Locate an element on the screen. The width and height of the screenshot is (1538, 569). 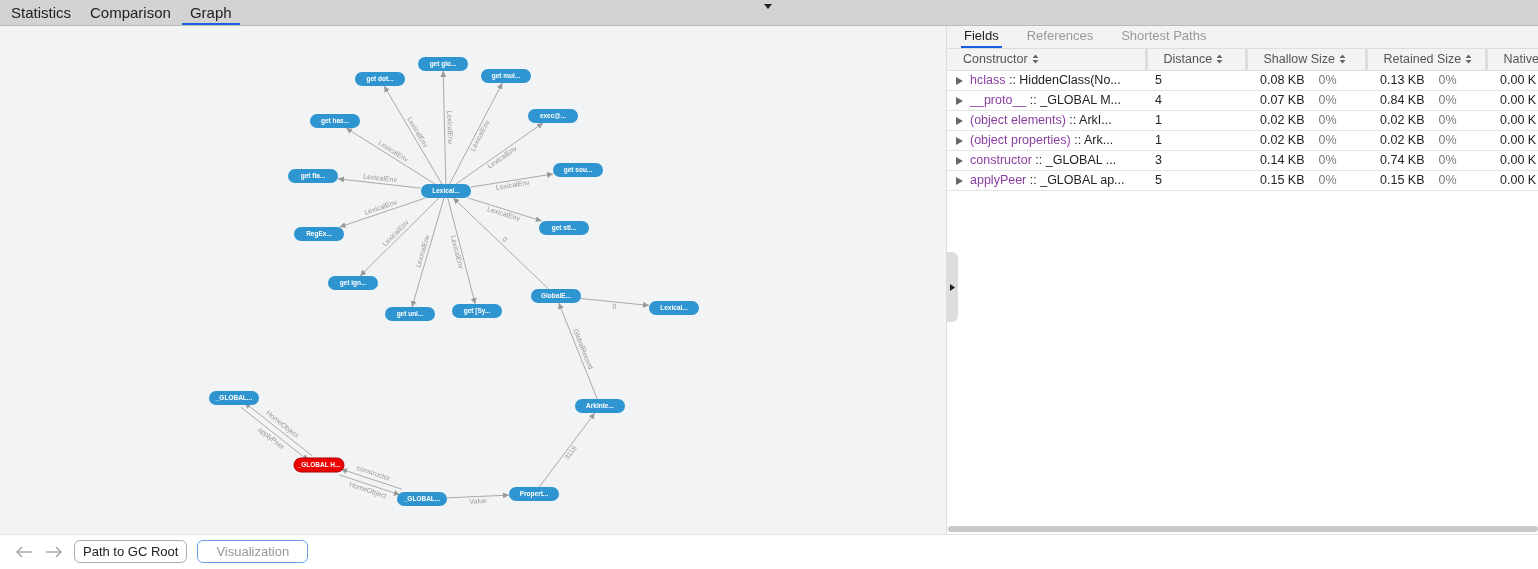
retained-size: 0.84 KB is located at coordinates (1402, 100).